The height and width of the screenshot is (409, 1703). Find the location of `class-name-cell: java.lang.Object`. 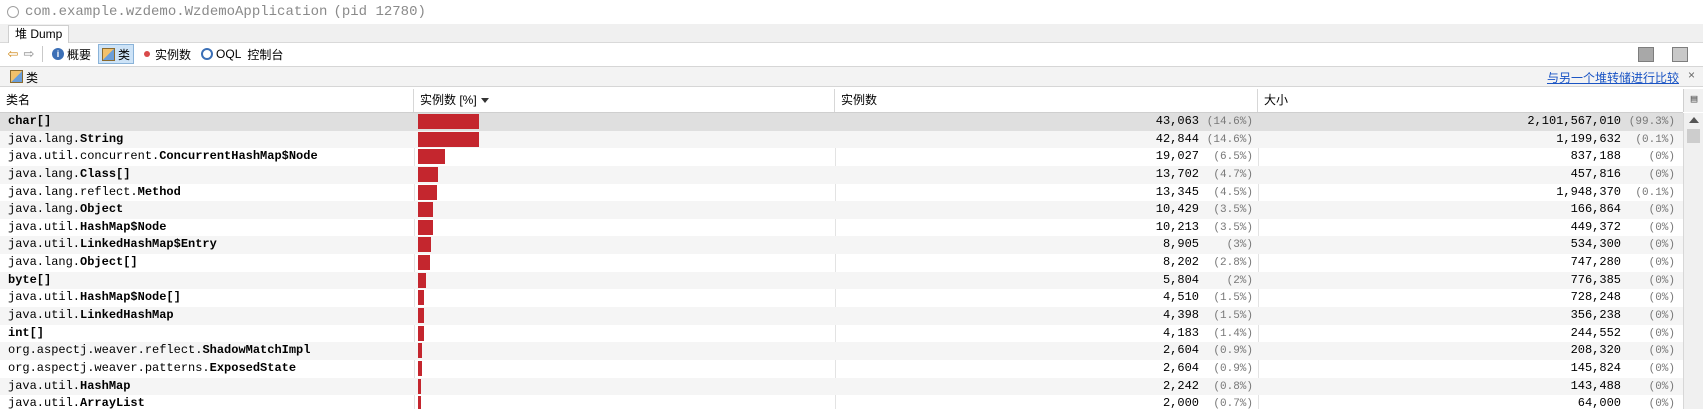

class-name-cell: java.lang.Object is located at coordinates (65, 209).